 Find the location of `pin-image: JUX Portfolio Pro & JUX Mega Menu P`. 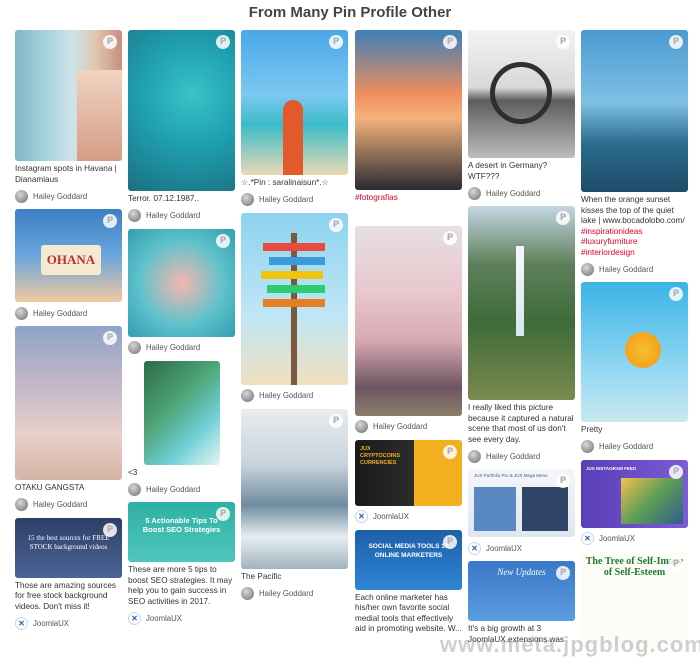

pin-image: JUX Portfolio Pro & JUX Mega Menu P is located at coordinates (521, 503).